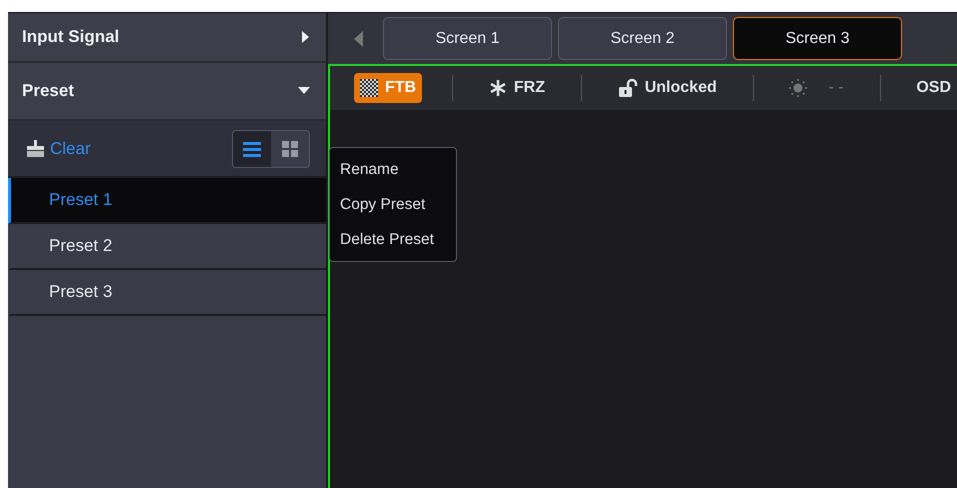 This screenshot has height=488, width=957. I want to click on menu-item: Delete Preset, so click(393, 240).